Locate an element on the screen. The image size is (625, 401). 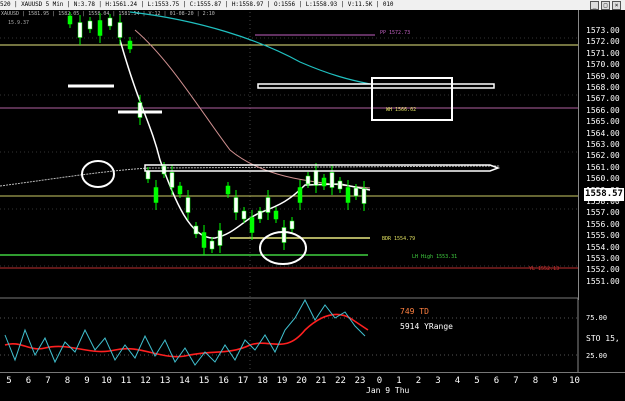
time-tick-label: 4 is located at coordinates (457, 381).